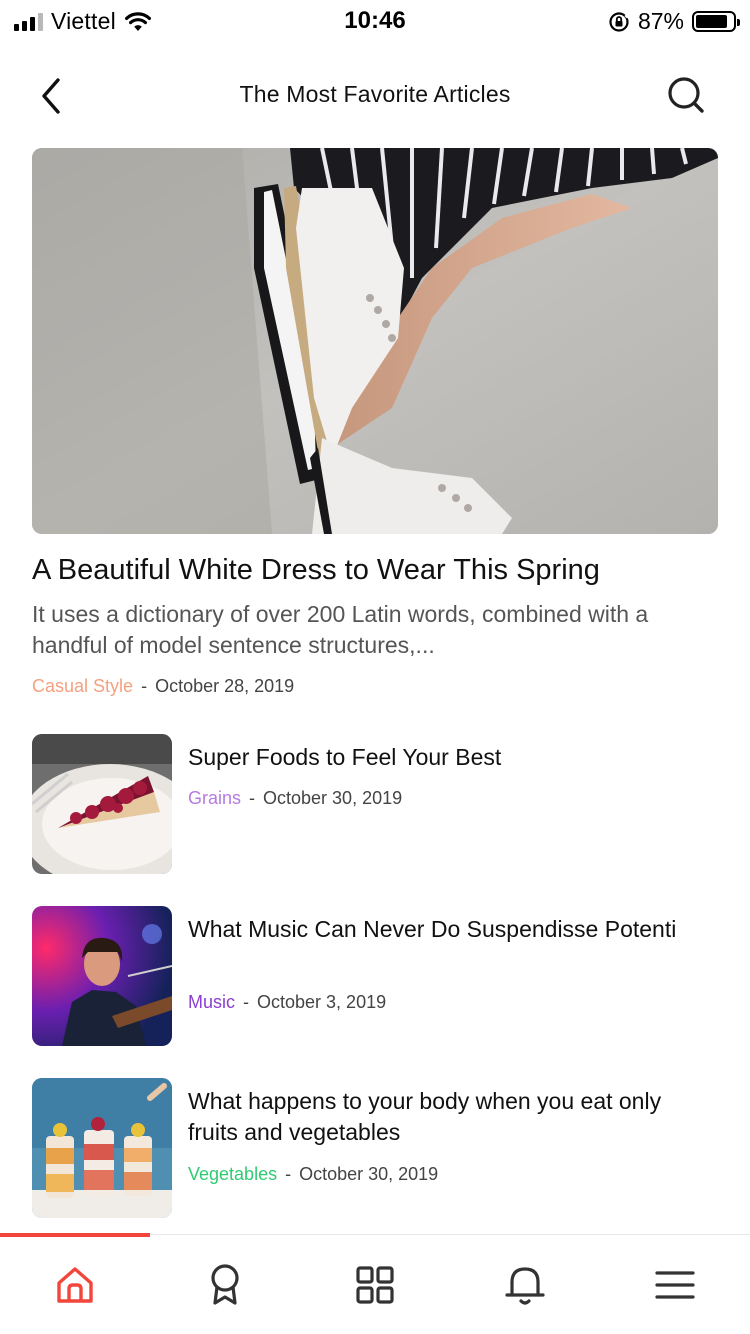 This screenshot has height=1334, width=750. What do you see at coordinates (660, 21) in the screenshot?
I see `battery-percent: 87%` at bounding box center [660, 21].